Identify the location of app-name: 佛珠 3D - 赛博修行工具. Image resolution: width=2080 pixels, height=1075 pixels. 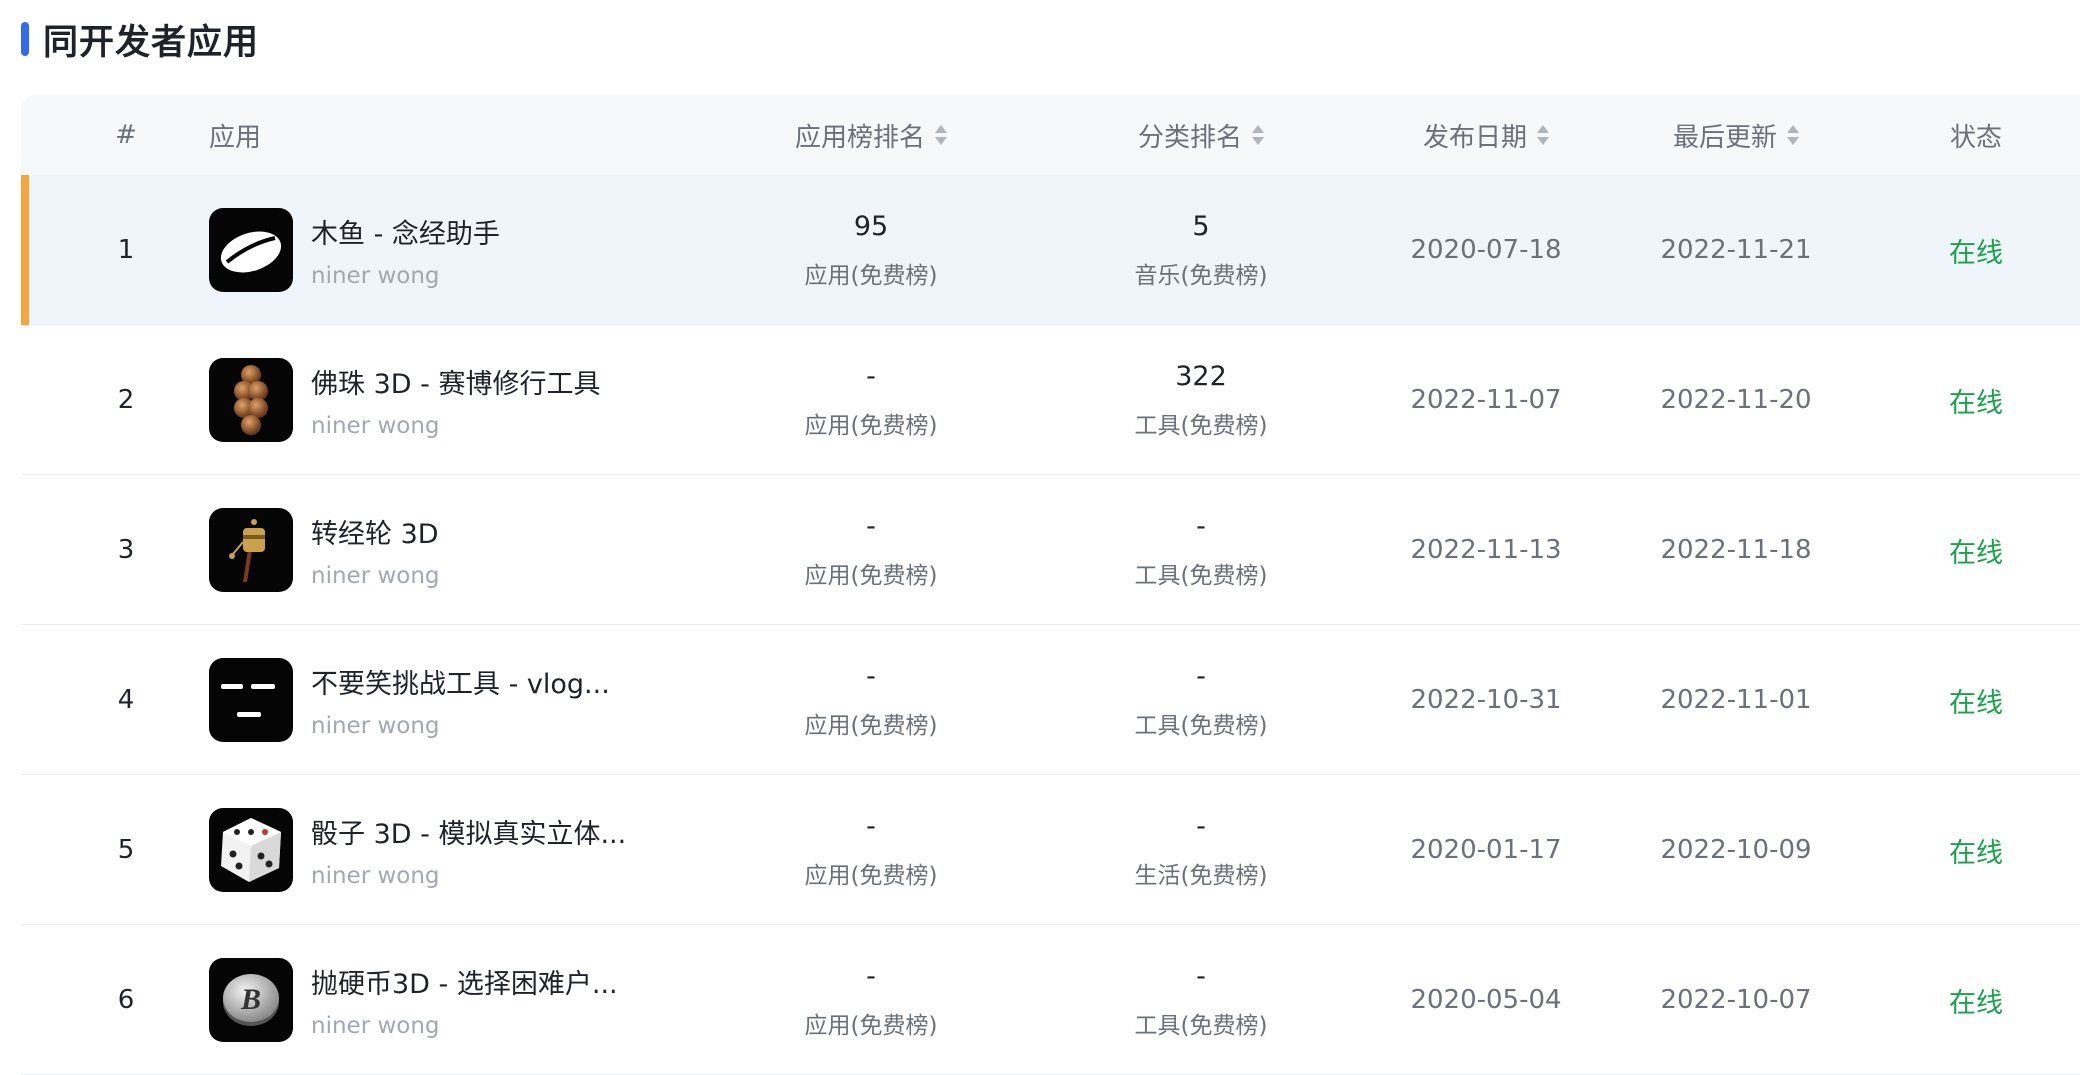
(455, 381).